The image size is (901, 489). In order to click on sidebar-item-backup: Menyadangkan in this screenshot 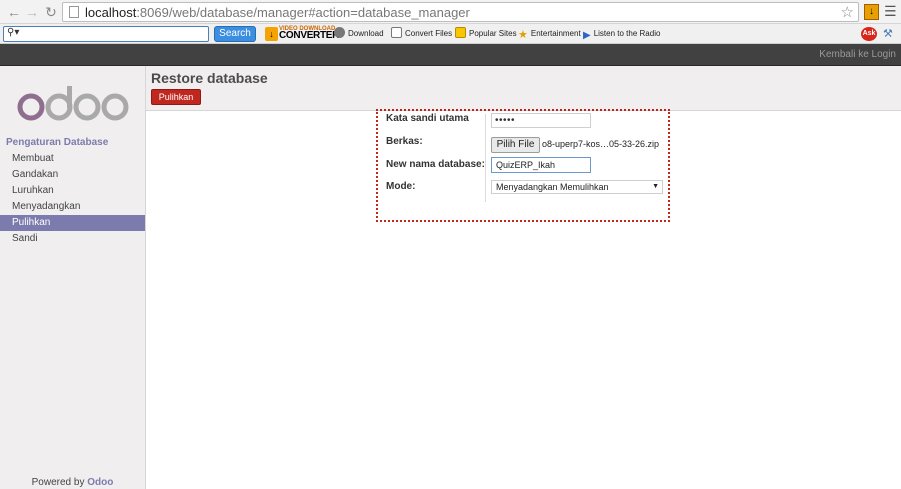, I will do `click(72, 207)`.